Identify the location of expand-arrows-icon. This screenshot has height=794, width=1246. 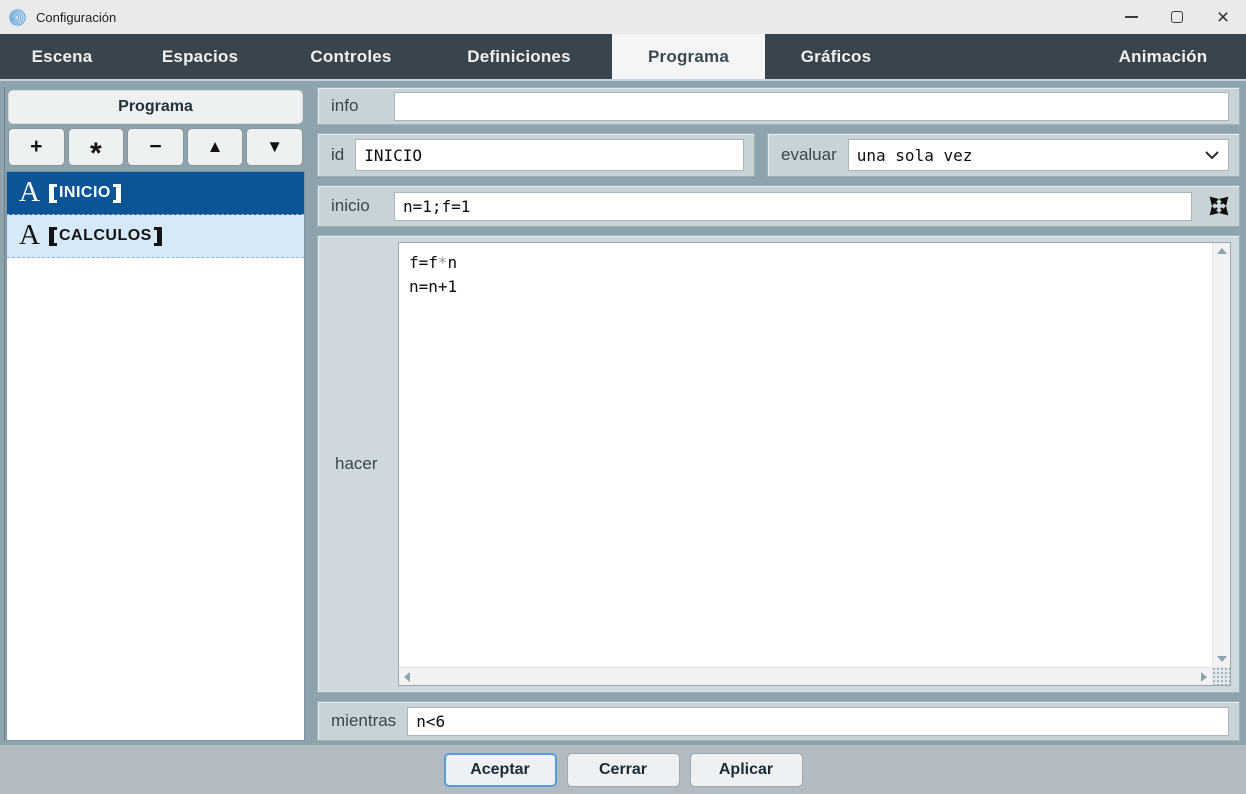
(1219, 206).